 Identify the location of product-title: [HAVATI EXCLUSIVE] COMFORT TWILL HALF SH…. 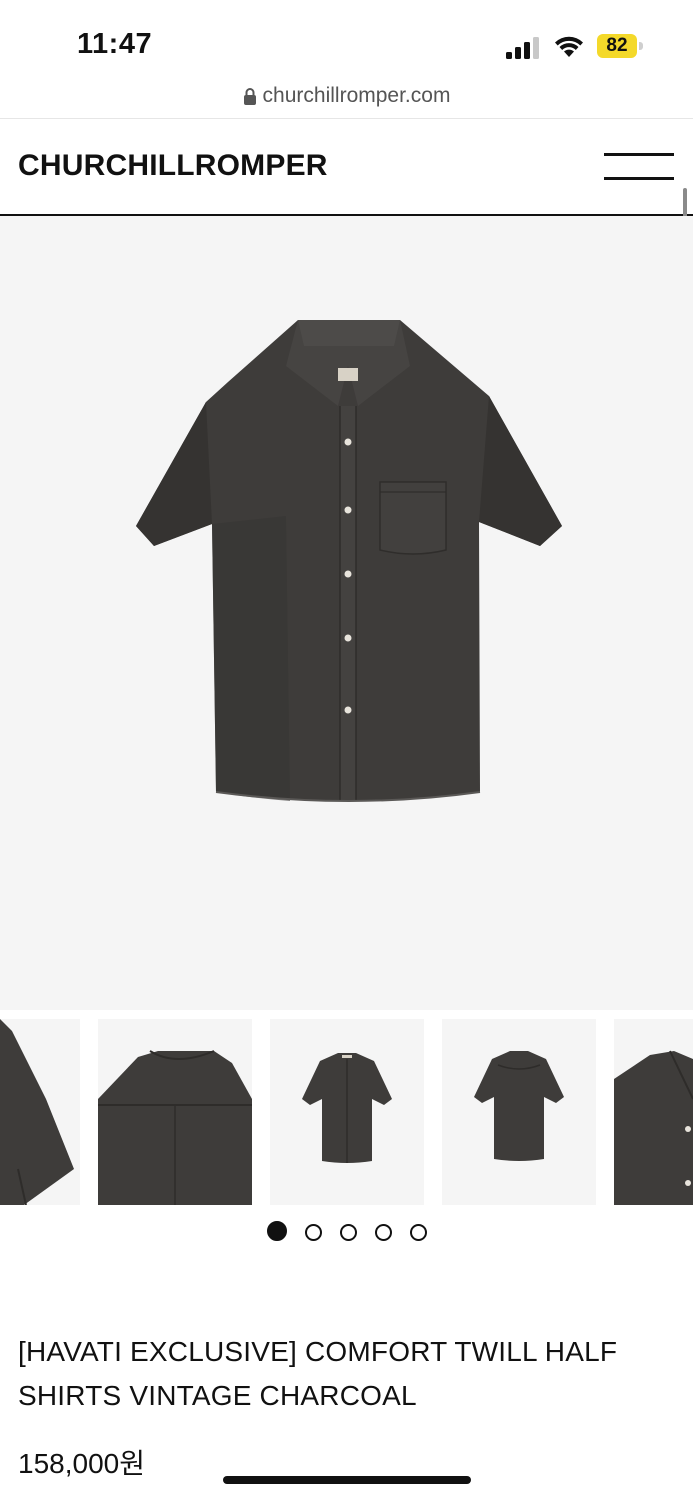
(318, 1373).